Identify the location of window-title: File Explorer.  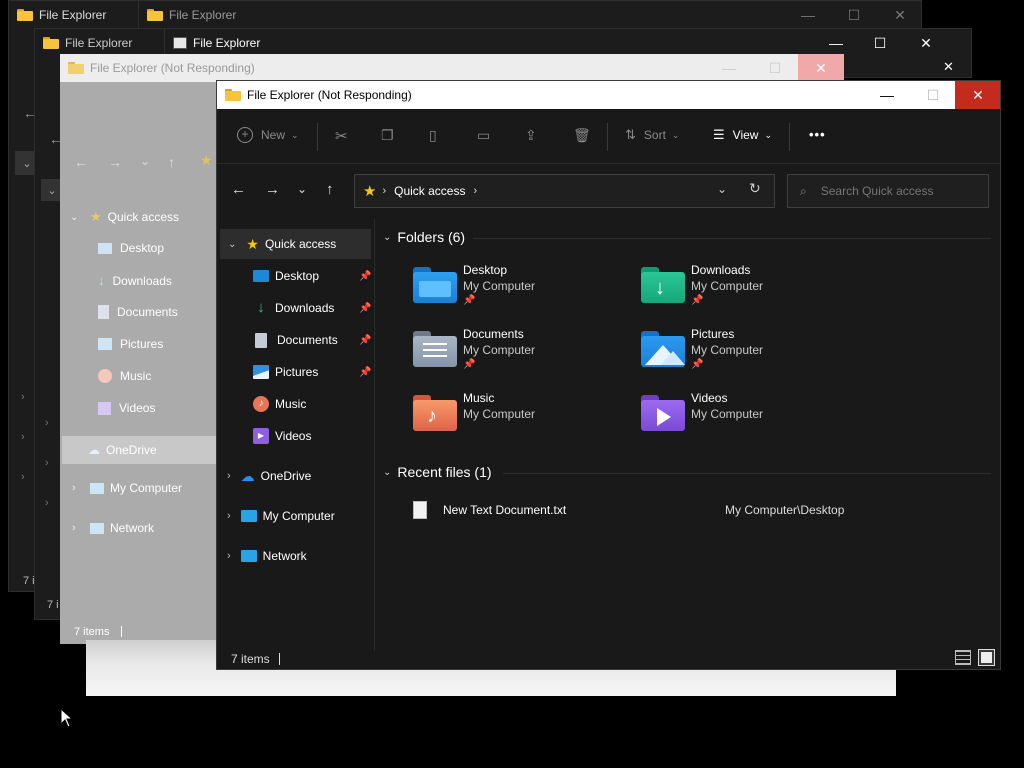
(227, 43).